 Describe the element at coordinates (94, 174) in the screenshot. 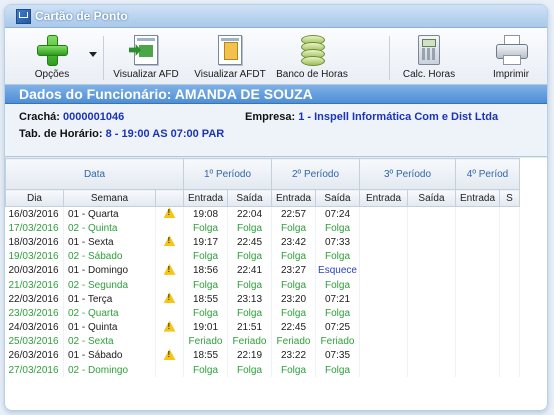

I see `group-header-data: Data` at that location.